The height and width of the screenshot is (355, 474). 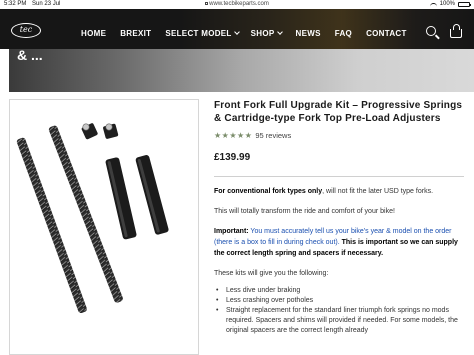 What do you see at coordinates (343, 33) in the screenshot?
I see `nav-item-faq: FAQ` at bounding box center [343, 33].